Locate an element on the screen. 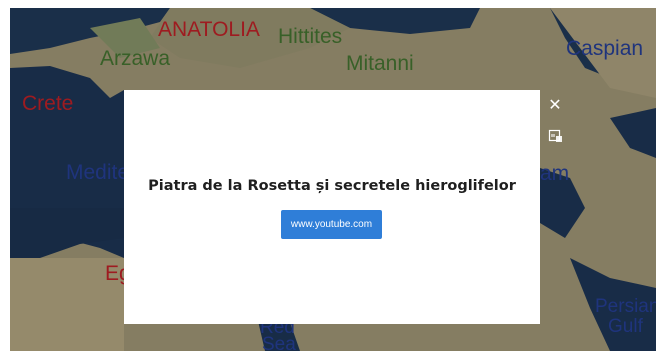  closed-caption-icon is located at coordinates (556, 136).